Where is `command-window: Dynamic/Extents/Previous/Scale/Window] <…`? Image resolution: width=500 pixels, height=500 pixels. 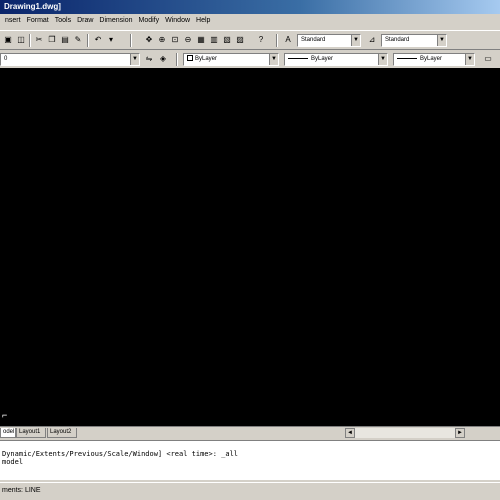
command-window: Dynamic/Extents/Previous/Scale/Window] <… is located at coordinates (250, 460).